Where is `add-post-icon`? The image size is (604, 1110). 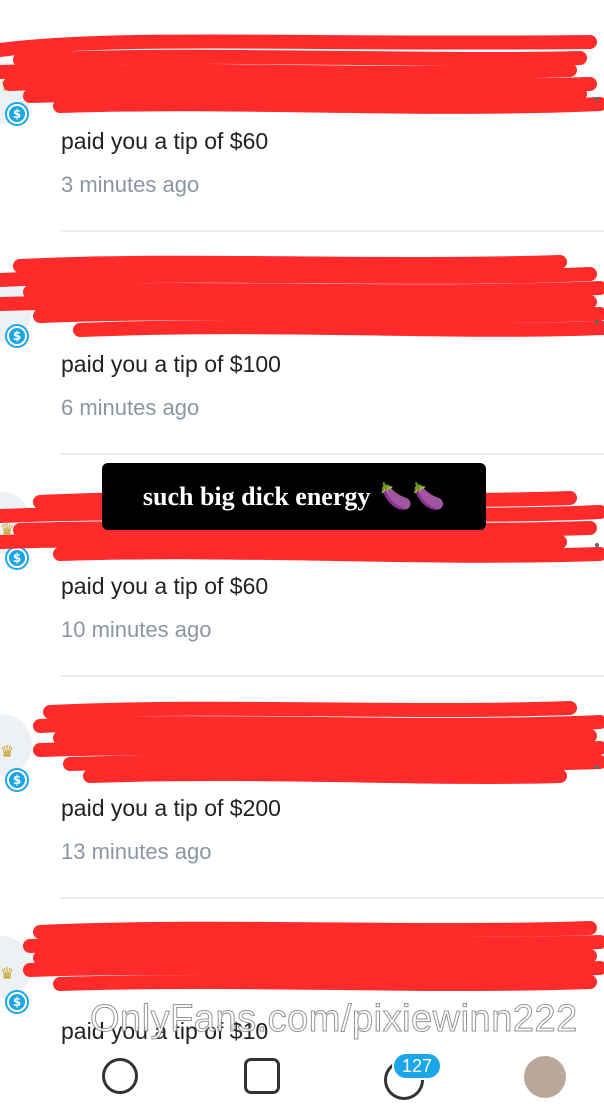 add-post-icon is located at coordinates (262, 1076).